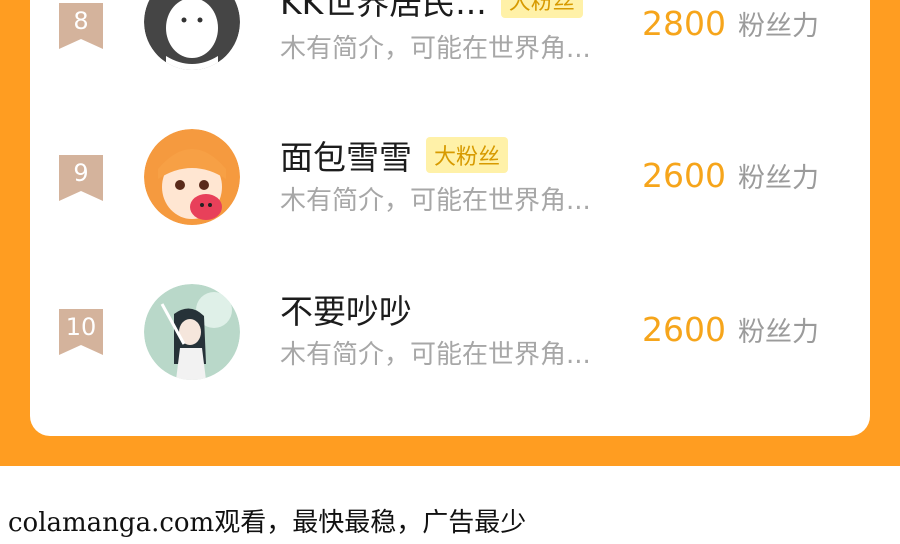 Image resolution: width=900 pixels, height=544 pixels. I want to click on user-name: 面包雪雪, so click(346, 155).